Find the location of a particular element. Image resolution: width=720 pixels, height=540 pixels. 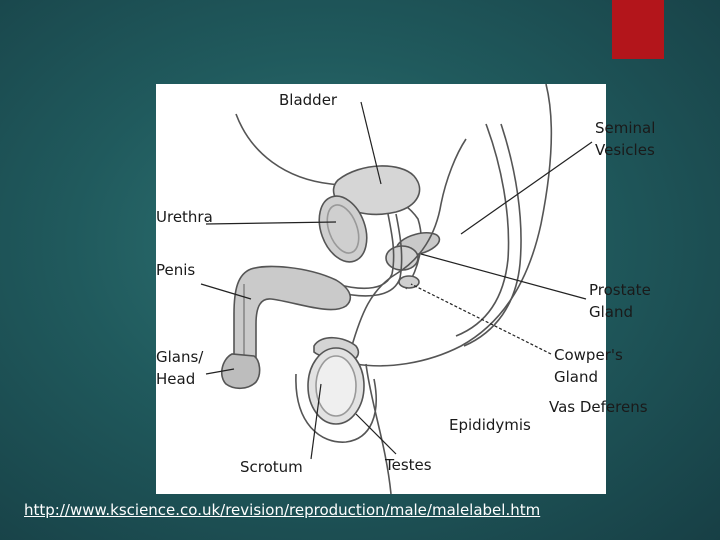

label-vas-deferens: Vas Deferens is located at coordinates (598, 407).